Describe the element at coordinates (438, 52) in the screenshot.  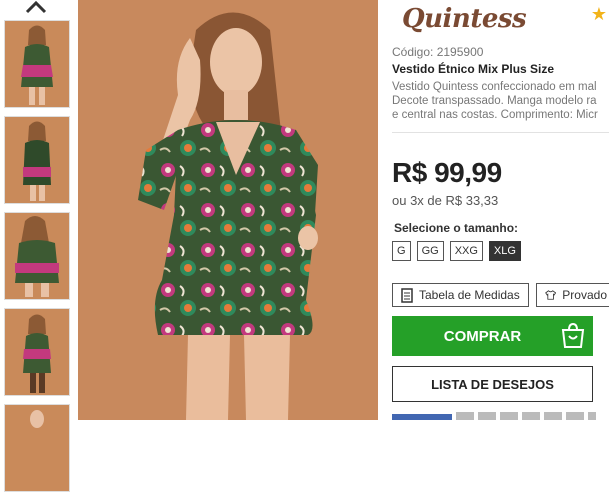
I see `product-code: Código: 2195900` at that location.